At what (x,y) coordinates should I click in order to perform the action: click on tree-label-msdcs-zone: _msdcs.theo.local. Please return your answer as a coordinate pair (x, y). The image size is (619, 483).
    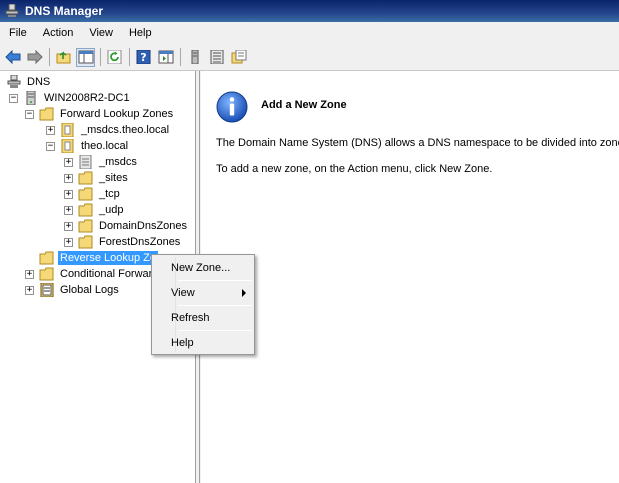
    Looking at the image, I should click on (125, 130).